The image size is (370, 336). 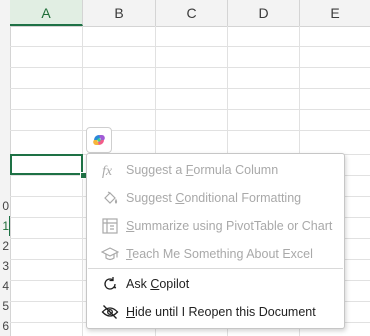 What do you see at coordinates (5, 326) in the screenshot?
I see `row-header: 6` at bounding box center [5, 326].